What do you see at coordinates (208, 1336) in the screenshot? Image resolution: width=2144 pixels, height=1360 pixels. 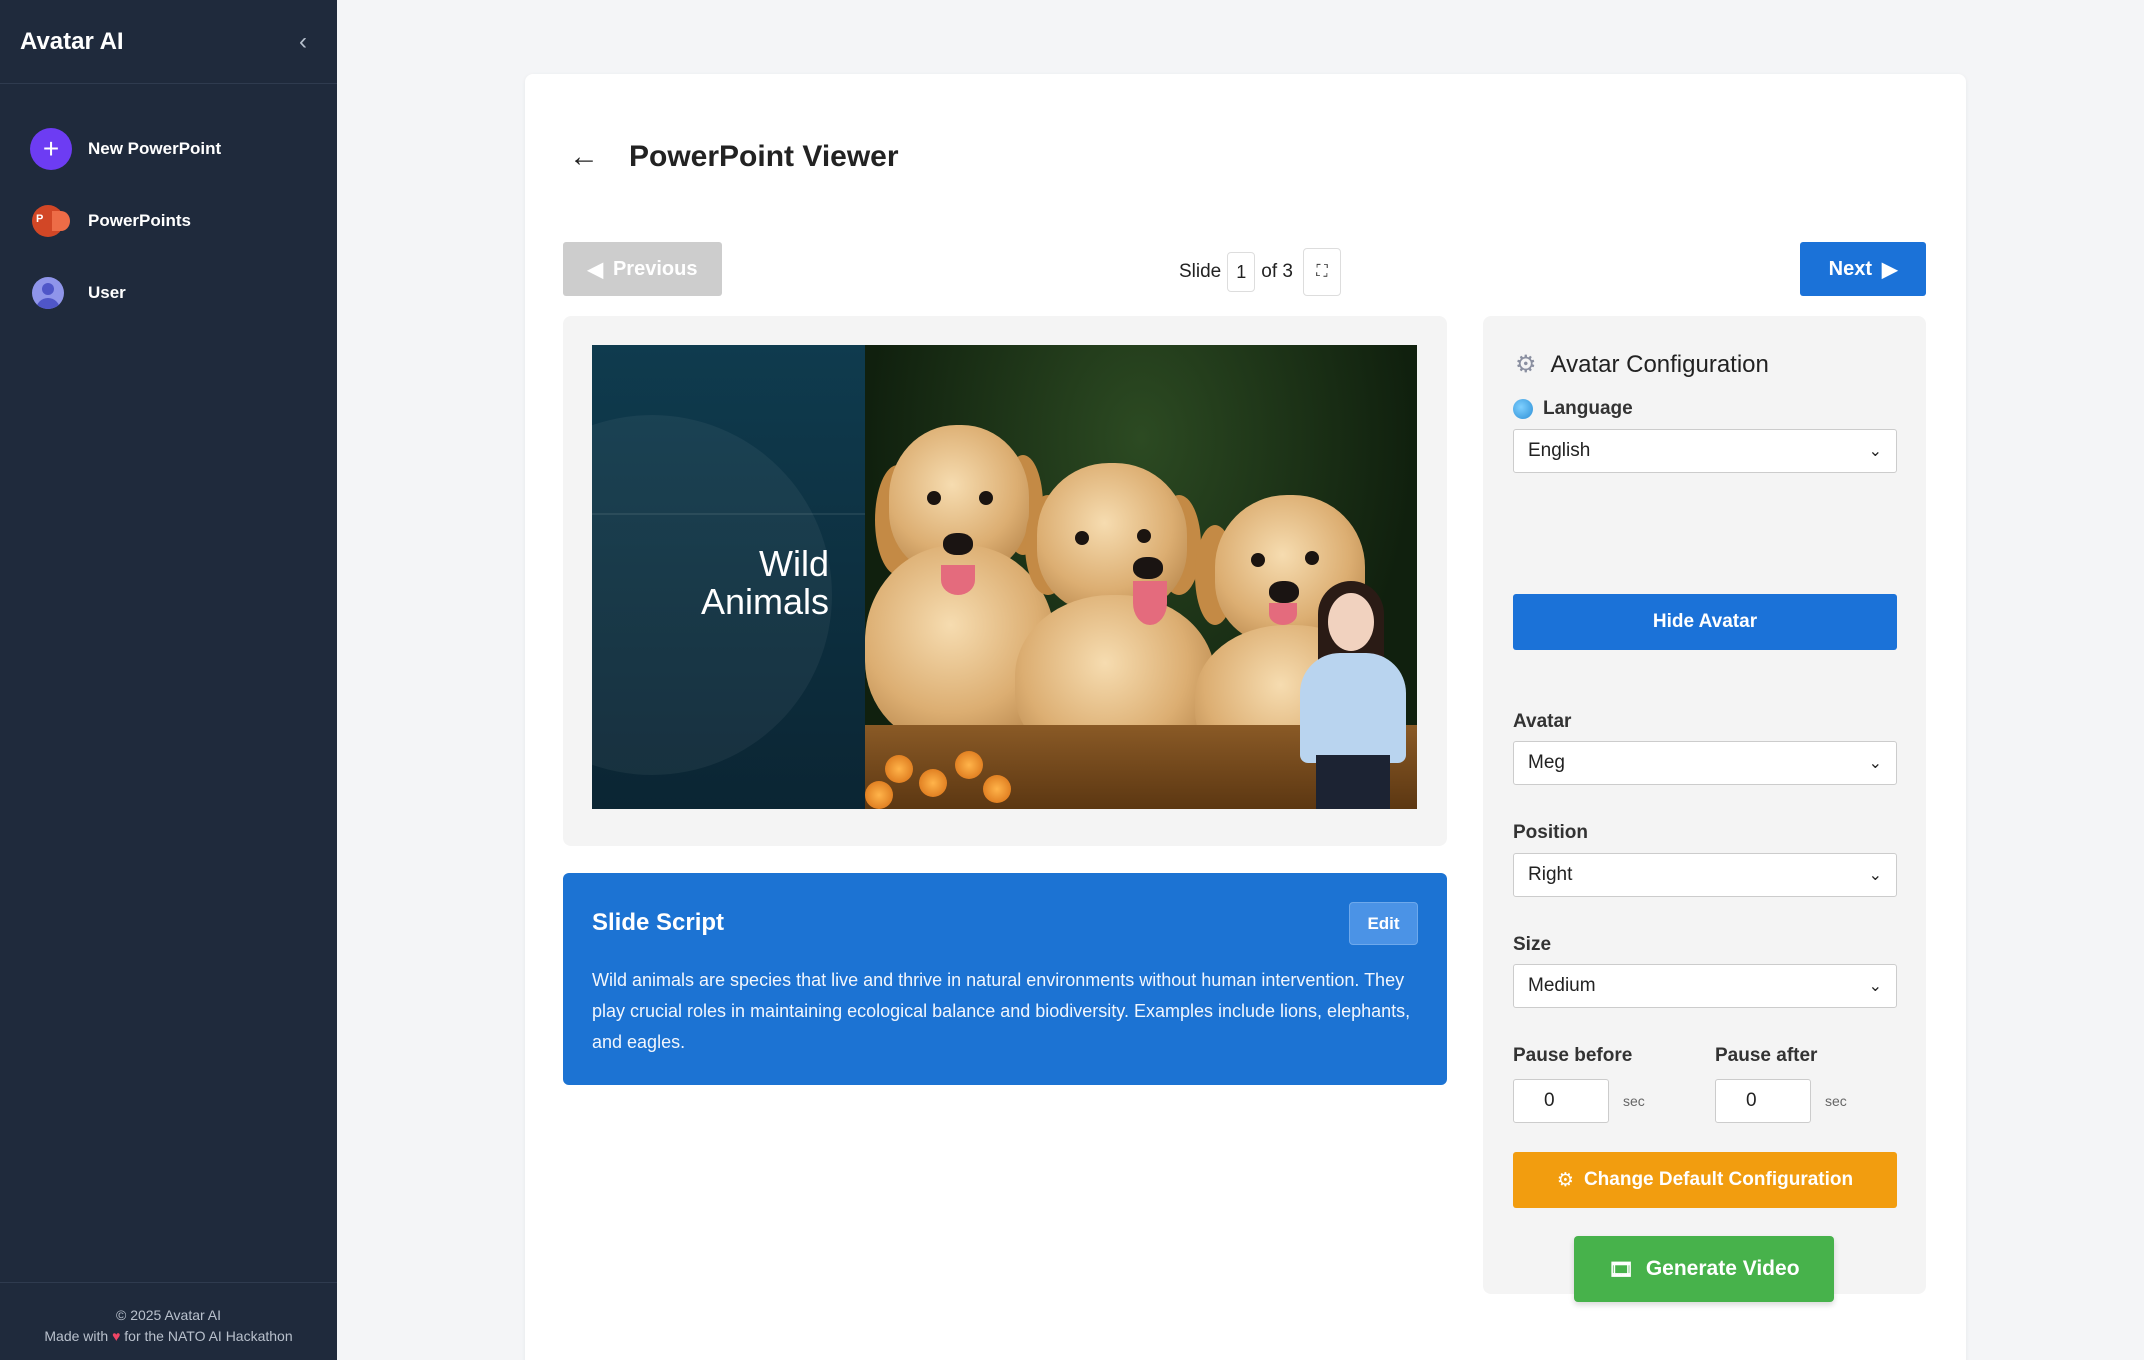 I see `made-for-label: for the NATO AI Hackathon` at bounding box center [208, 1336].